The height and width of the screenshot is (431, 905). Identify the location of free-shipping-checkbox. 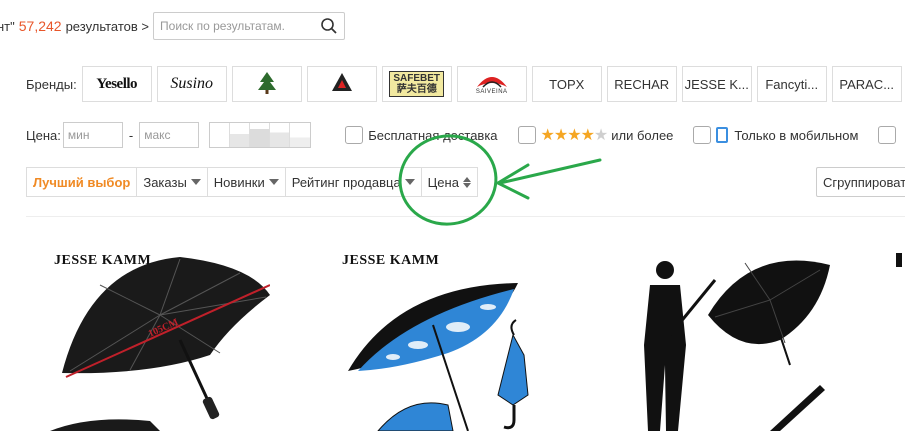
(354, 135).